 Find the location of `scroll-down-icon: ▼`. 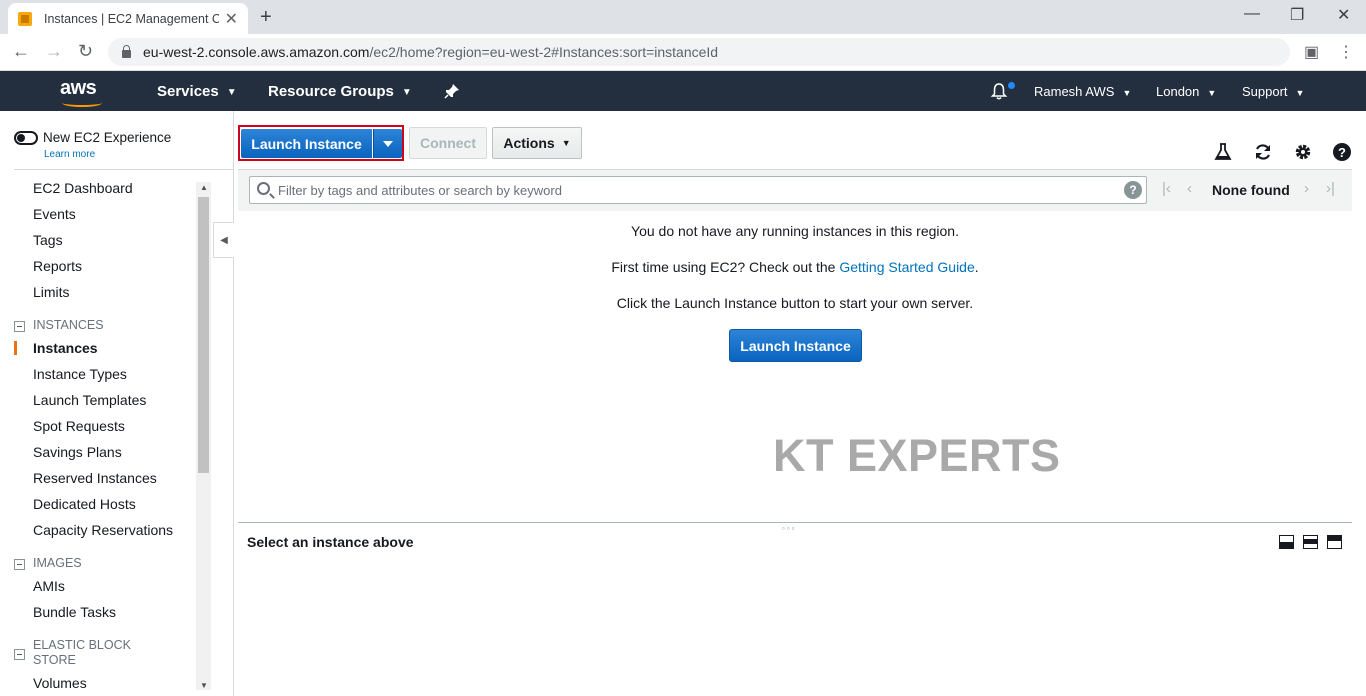

scroll-down-icon: ▼ is located at coordinates (204, 685).